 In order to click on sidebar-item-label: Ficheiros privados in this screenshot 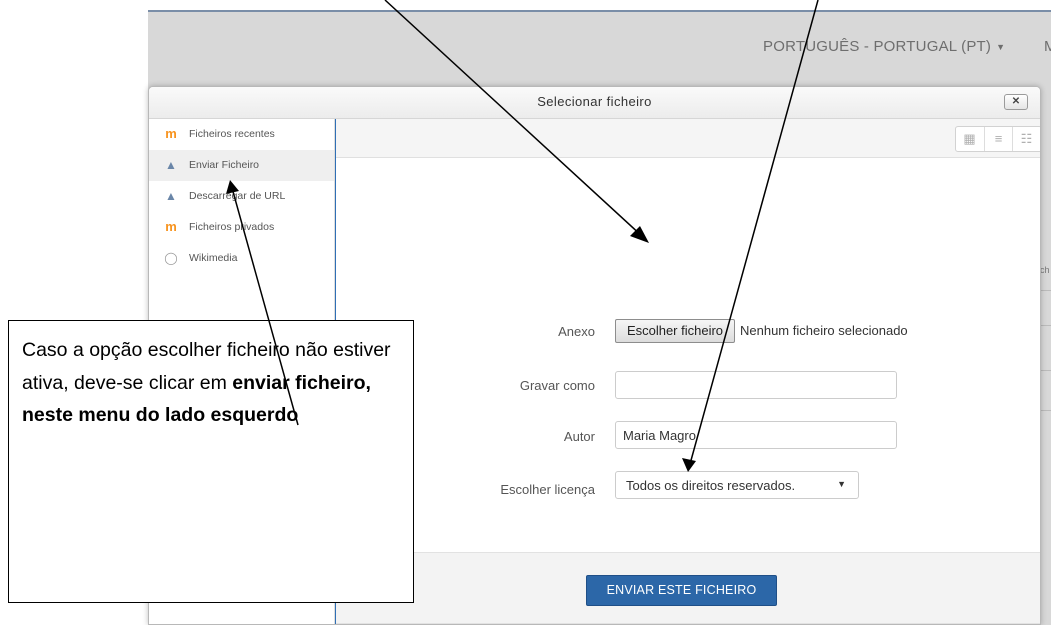, I will do `click(232, 227)`.